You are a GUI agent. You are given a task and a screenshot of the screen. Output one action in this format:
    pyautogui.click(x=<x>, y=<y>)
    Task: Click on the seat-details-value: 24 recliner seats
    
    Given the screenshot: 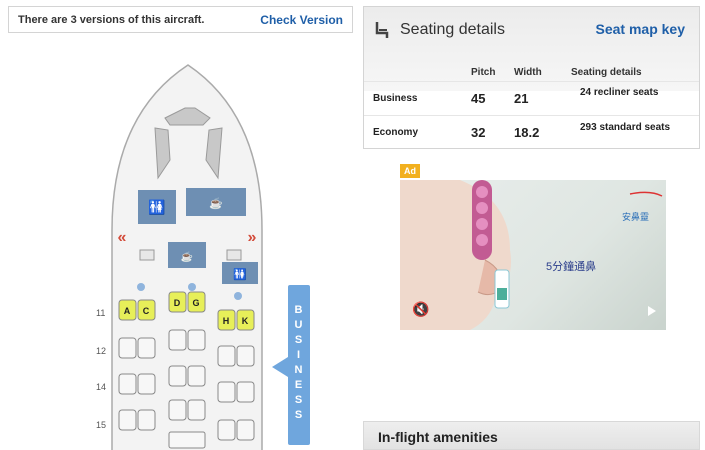 What is the action you would take?
    pyautogui.click(x=619, y=92)
    